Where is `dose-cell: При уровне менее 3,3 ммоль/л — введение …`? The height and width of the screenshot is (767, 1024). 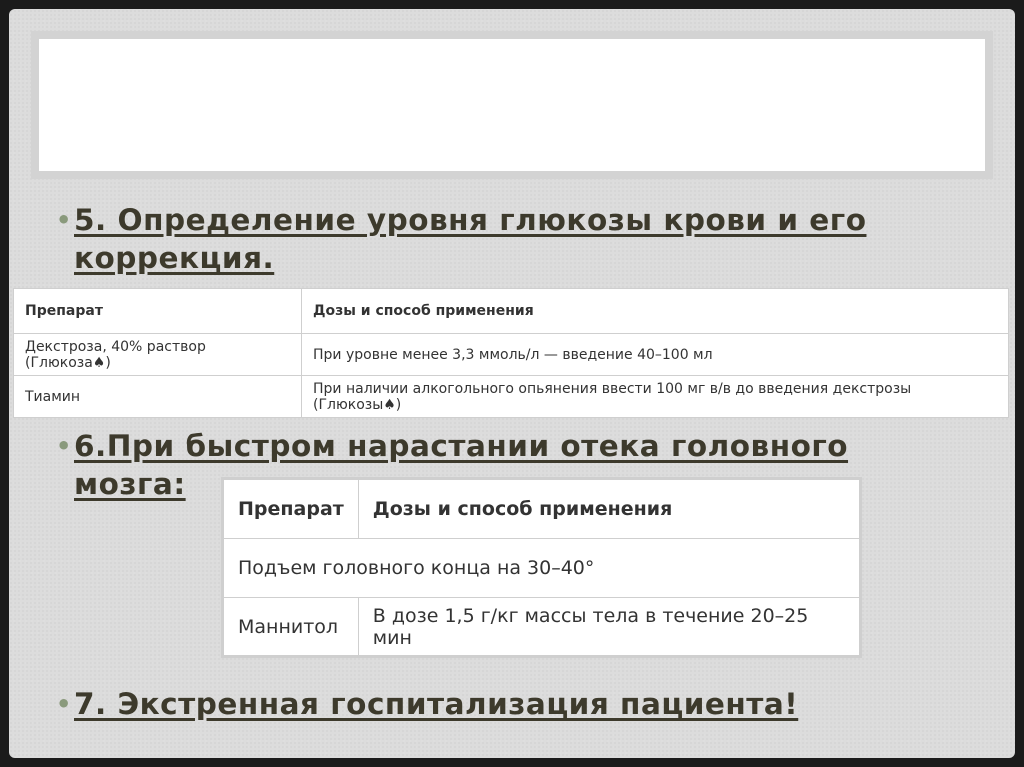 dose-cell: При уровне менее 3,3 ммоль/л — введение … is located at coordinates (655, 354).